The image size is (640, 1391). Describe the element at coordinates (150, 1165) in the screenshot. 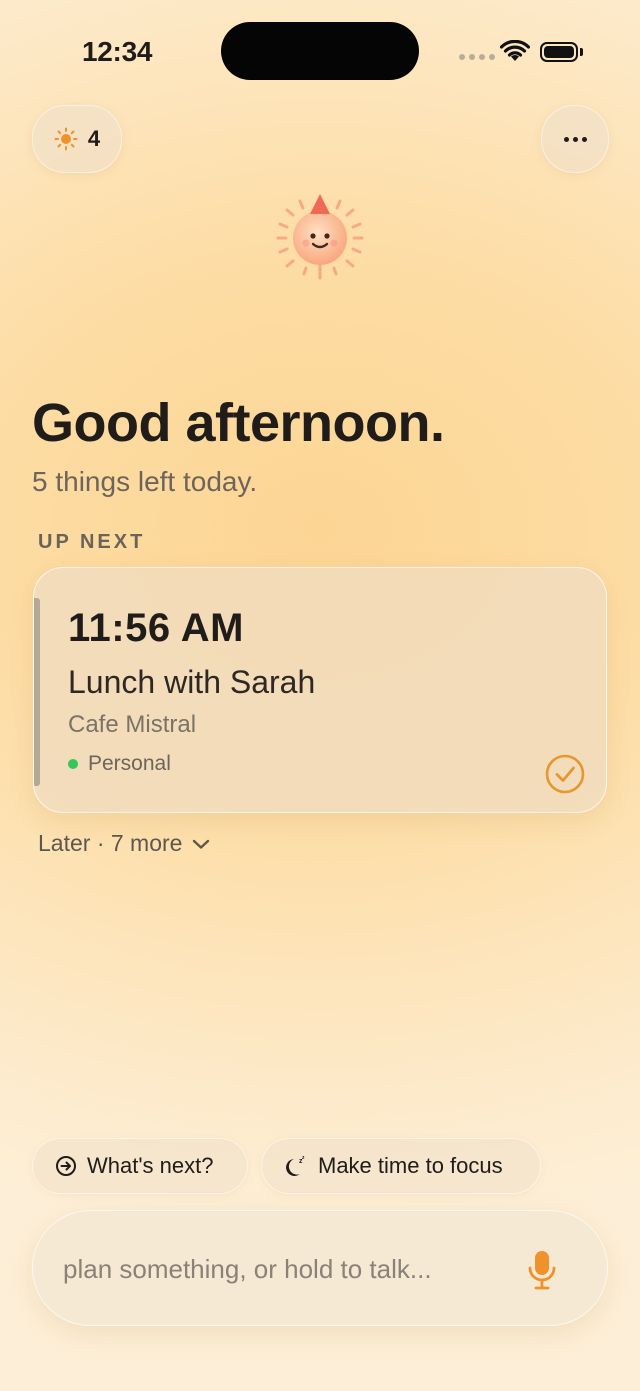

I see `whats-next-label: What's next?` at that location.